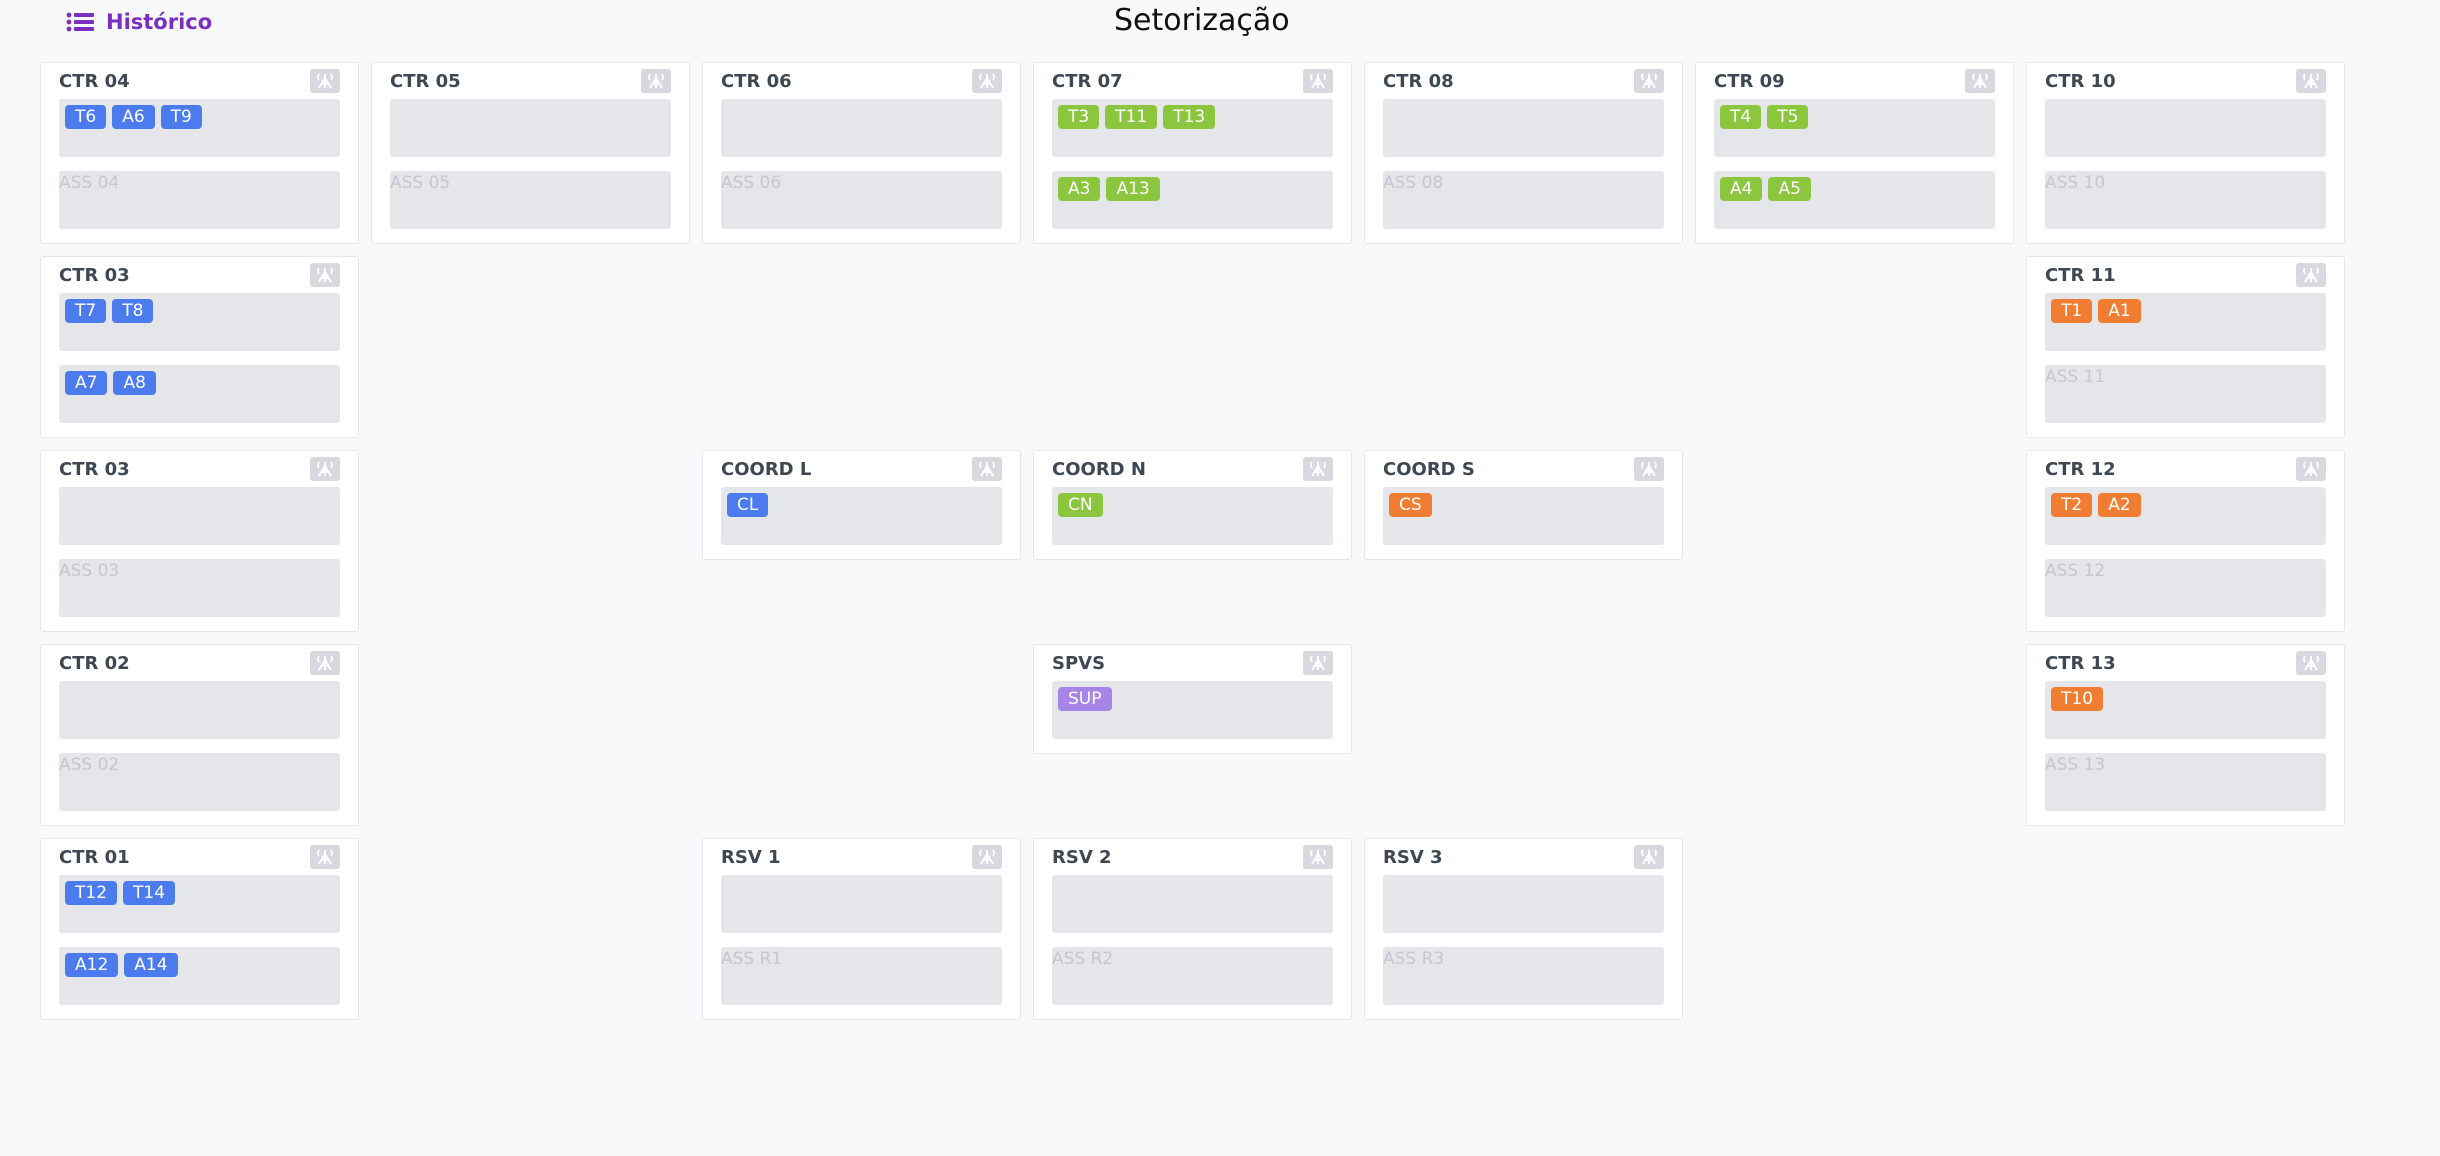 This screenshot has width=2440, height=1156. What do you see at coordinates (151, 965) in the screenshot?
I see `sector-chip: A14` at bounding box center [151, 965].